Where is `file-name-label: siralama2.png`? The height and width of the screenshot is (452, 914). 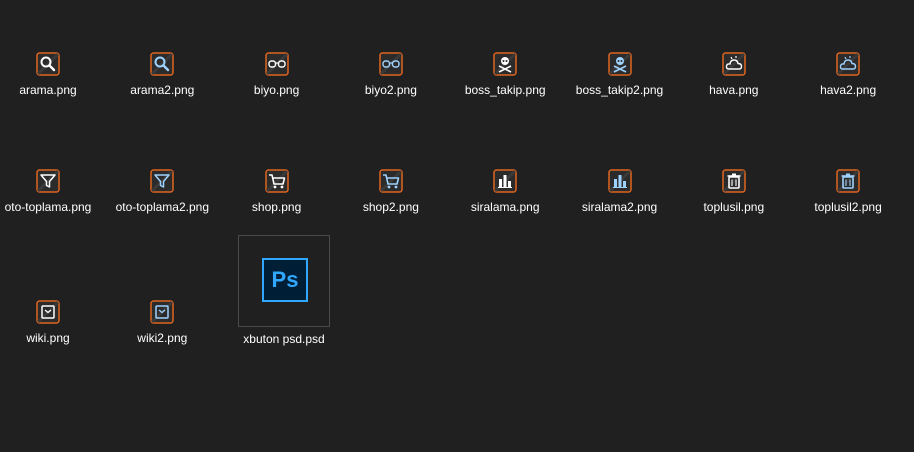 file-name-label: siralama2.png is located at coordinates (619, 207).